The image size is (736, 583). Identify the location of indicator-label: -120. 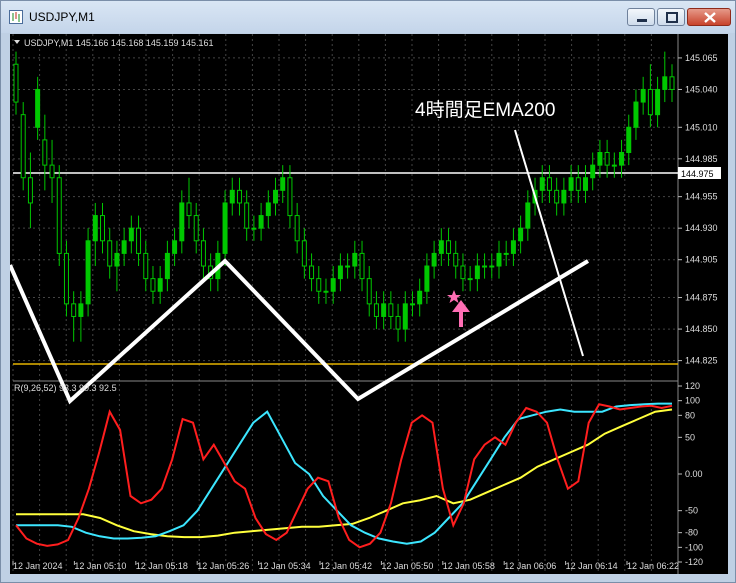
(694, 562).